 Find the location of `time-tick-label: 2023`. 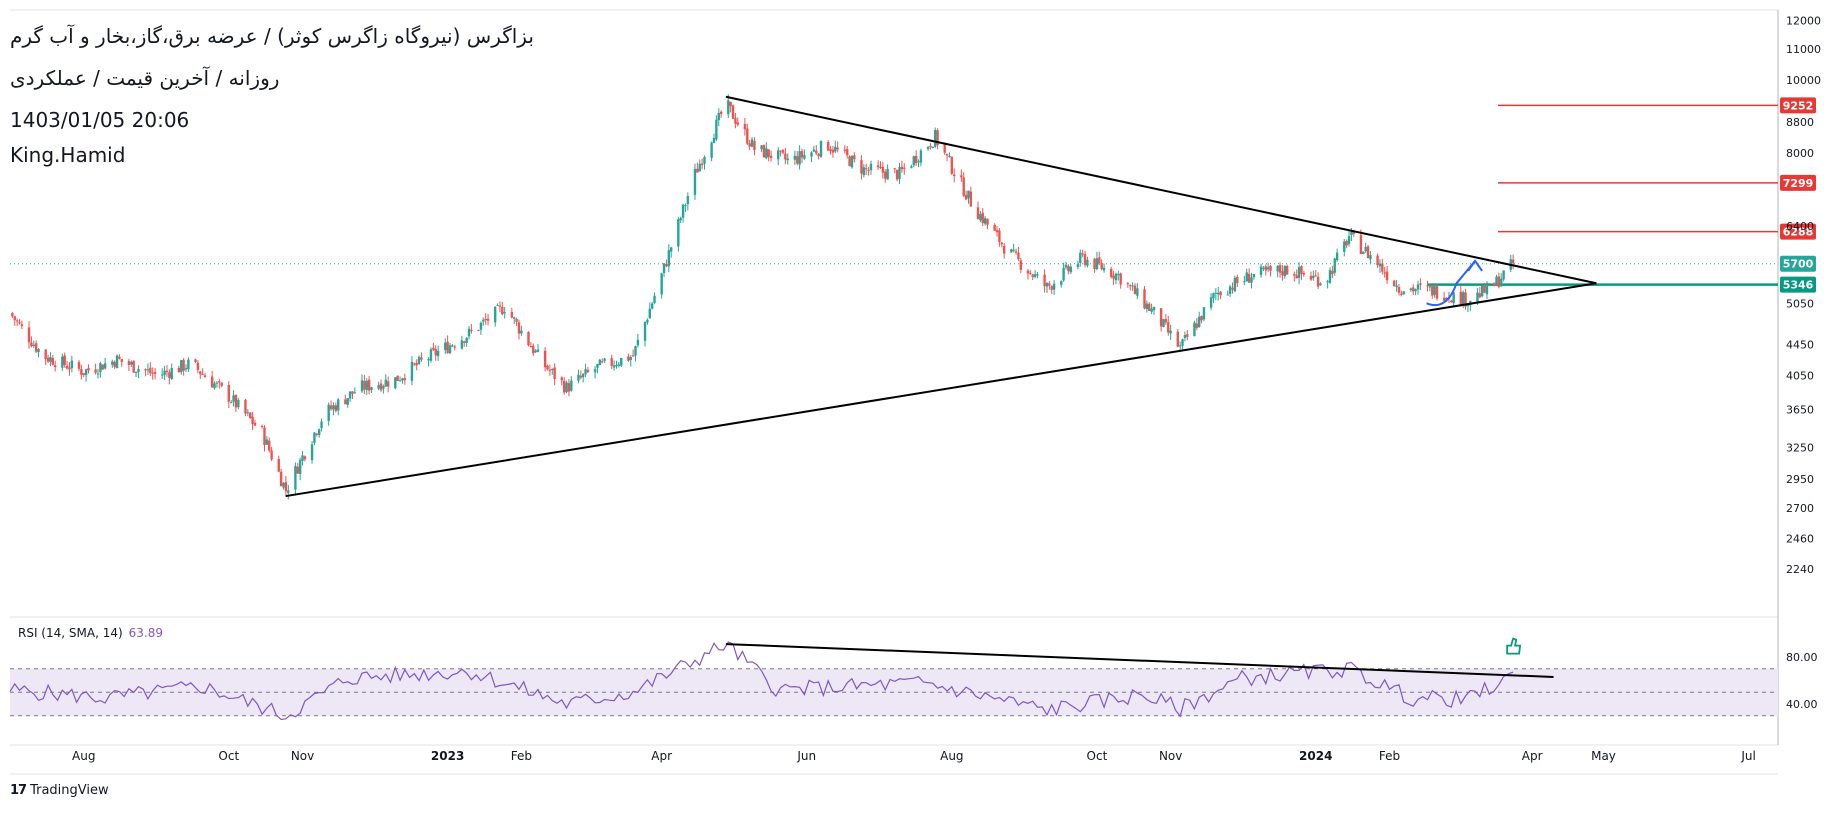

time-tick-label: 2023 is located at coordinates (447, 756).